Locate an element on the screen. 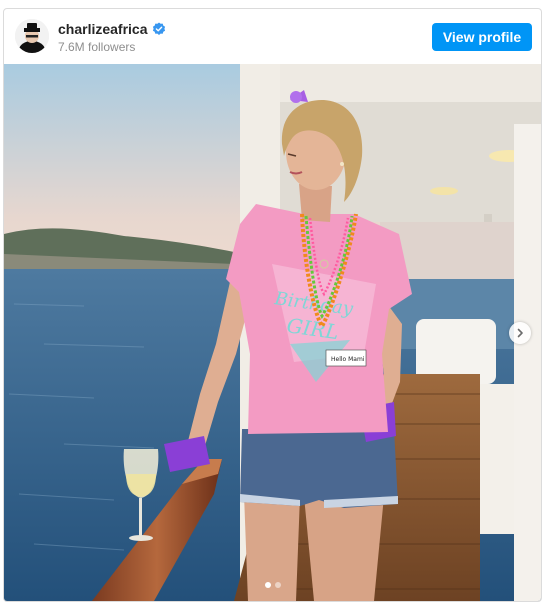 The width and height of the screenshot is (545, 602). avatar is located at coordinates (32, 36).